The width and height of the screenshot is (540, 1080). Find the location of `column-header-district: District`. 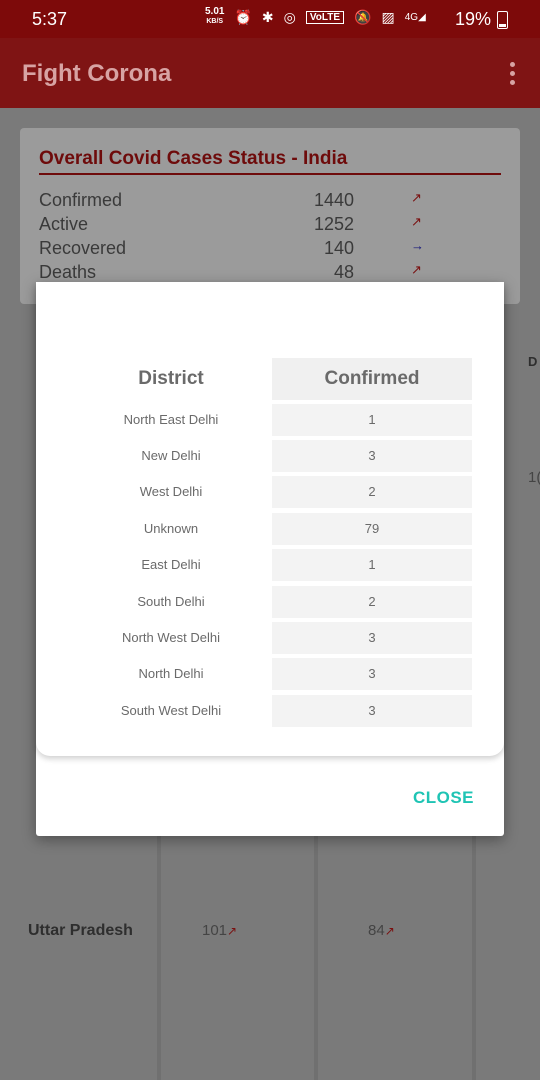

column-header-district: District is located at coordinates (171, 378).